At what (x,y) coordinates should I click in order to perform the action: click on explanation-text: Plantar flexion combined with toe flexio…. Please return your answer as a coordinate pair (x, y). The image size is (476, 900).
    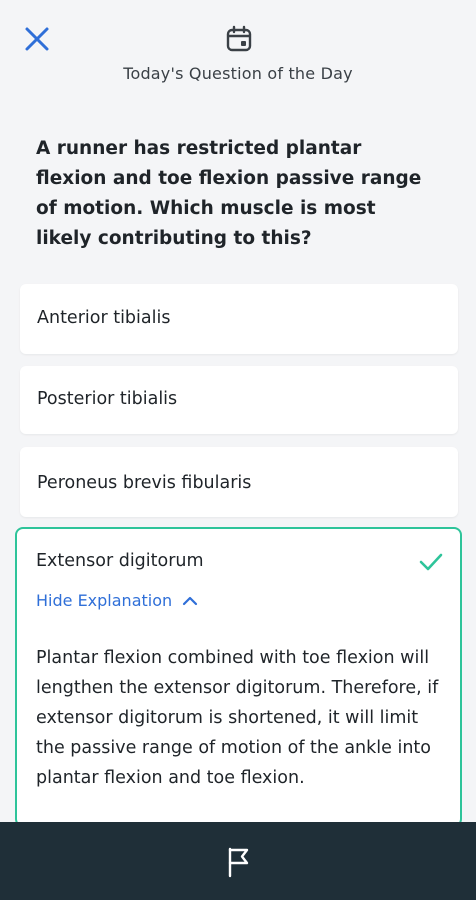
    Looking at the image, I should click on (237, 718).